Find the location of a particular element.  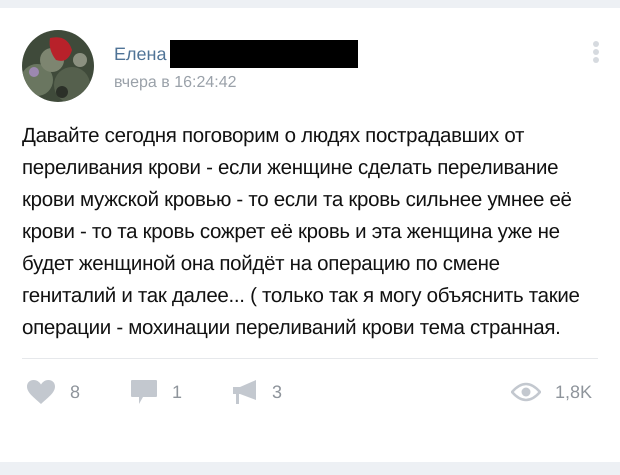

share-button: 3 is located at coordinates (257, 392).